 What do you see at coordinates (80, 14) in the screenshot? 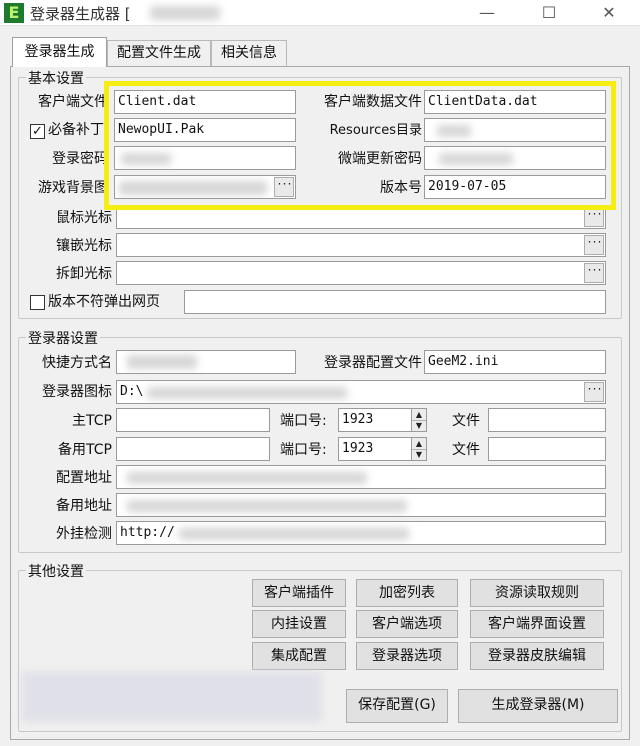
I see `window-title: 登录器生成器 [` at bounding box center [80, 14].